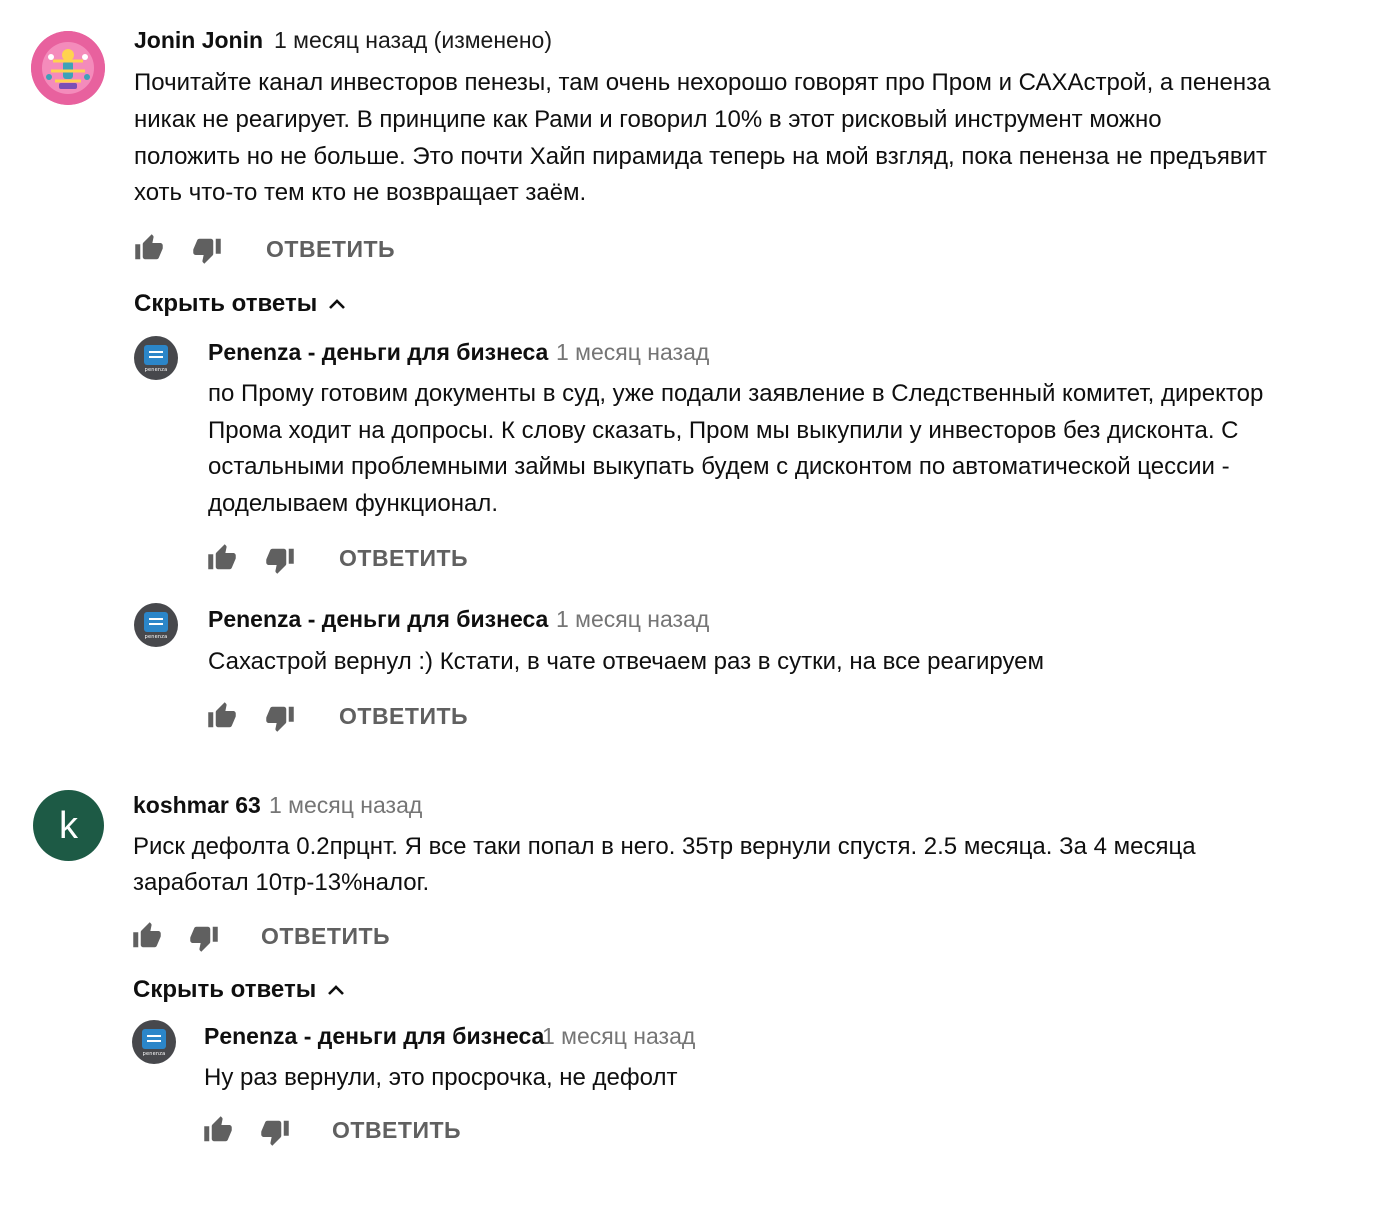 This screenshot has width=1400, height=1222. Describe the element at coordinates (413, 40) in the screenshot. I see `comment-time: 1 месяц назад (изменено)` at that location.